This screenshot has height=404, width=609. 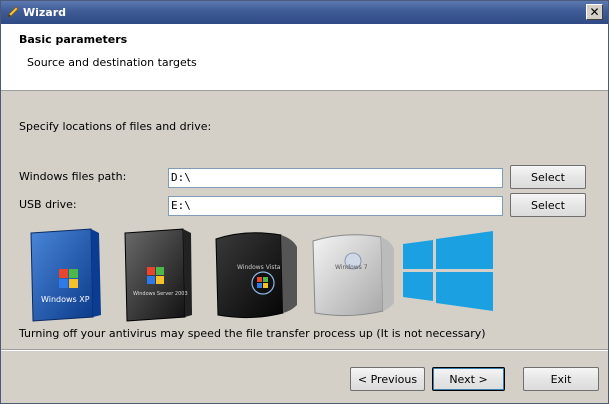 I want to click on instruction-text: Specify locations of files and drive:, so click(x=115, y=126).